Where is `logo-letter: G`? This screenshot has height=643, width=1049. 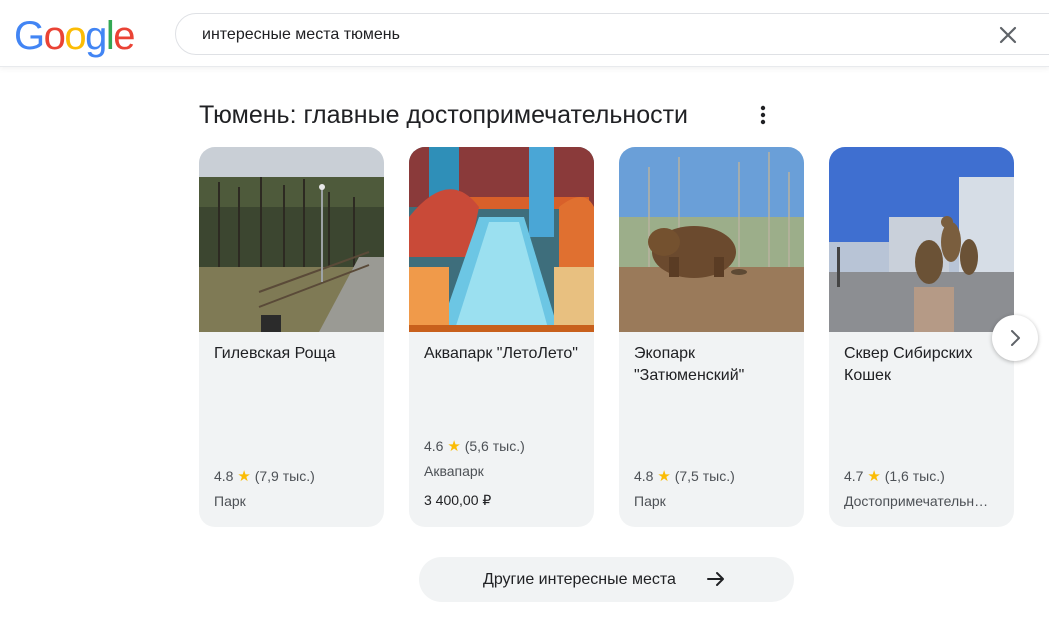 logo-letter: G is located at coordinates (29, 36).